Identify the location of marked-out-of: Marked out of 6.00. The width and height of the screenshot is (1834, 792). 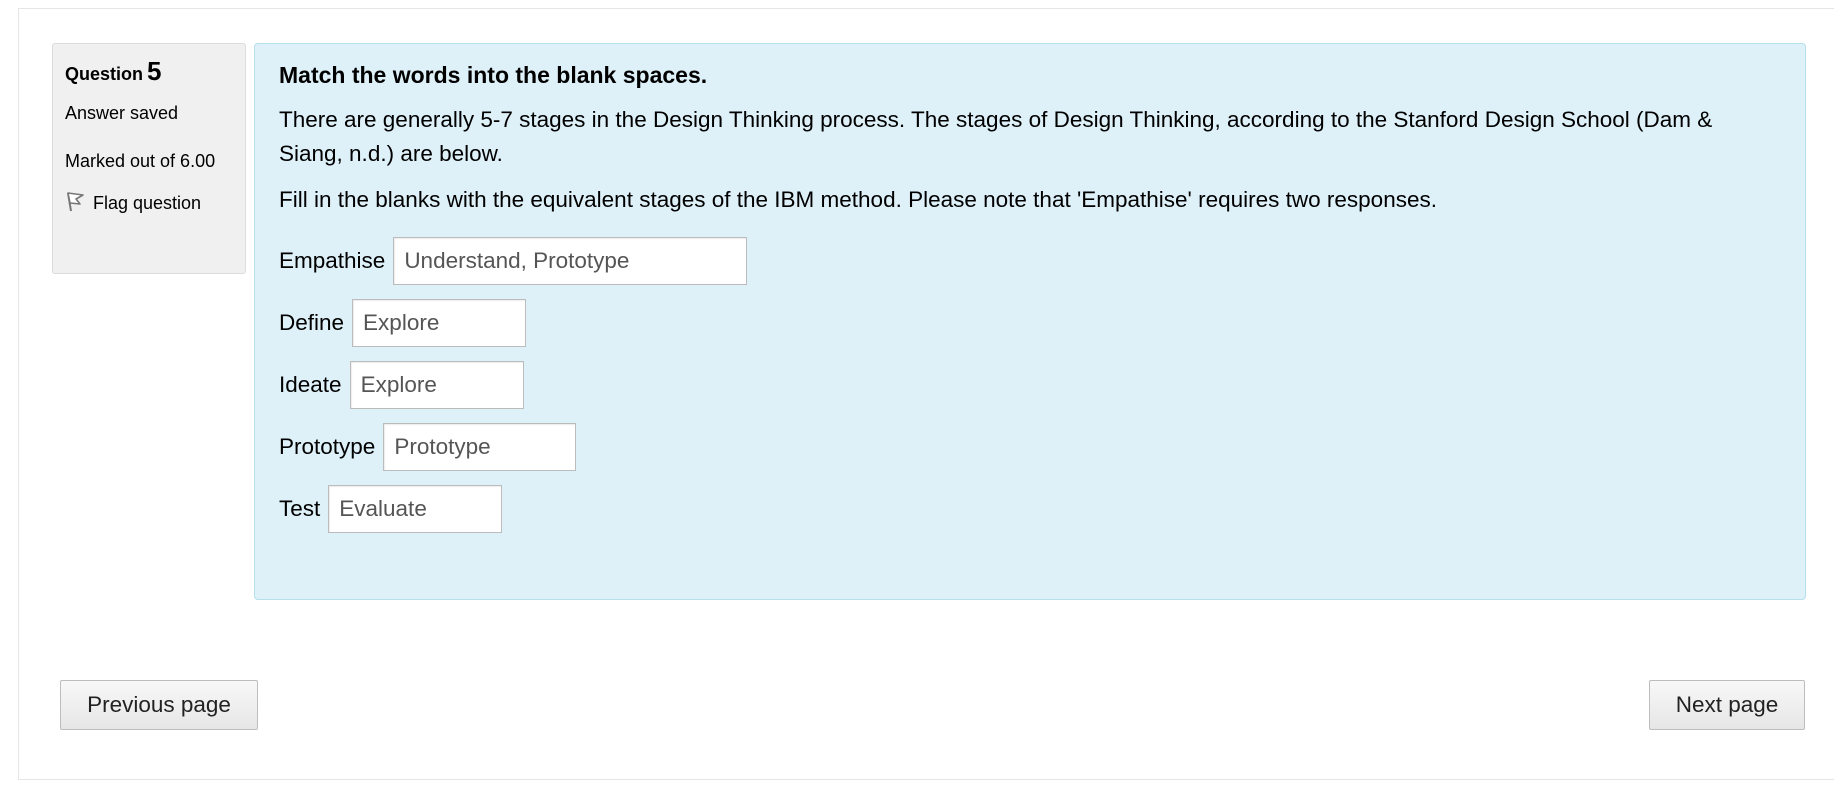
(140, 161).